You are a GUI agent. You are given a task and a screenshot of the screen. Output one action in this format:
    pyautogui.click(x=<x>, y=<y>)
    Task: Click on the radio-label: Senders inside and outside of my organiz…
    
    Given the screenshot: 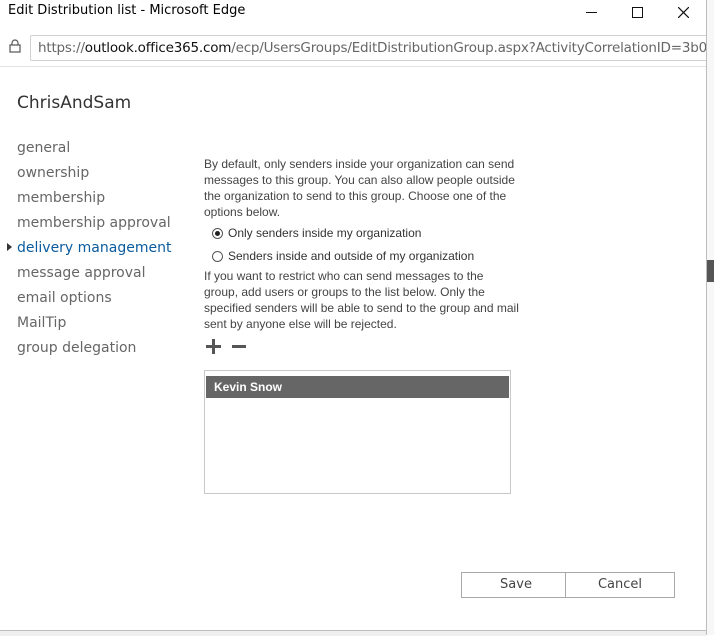 What is the action you would take?
    pyautogui.click(x=351, y=256)
    